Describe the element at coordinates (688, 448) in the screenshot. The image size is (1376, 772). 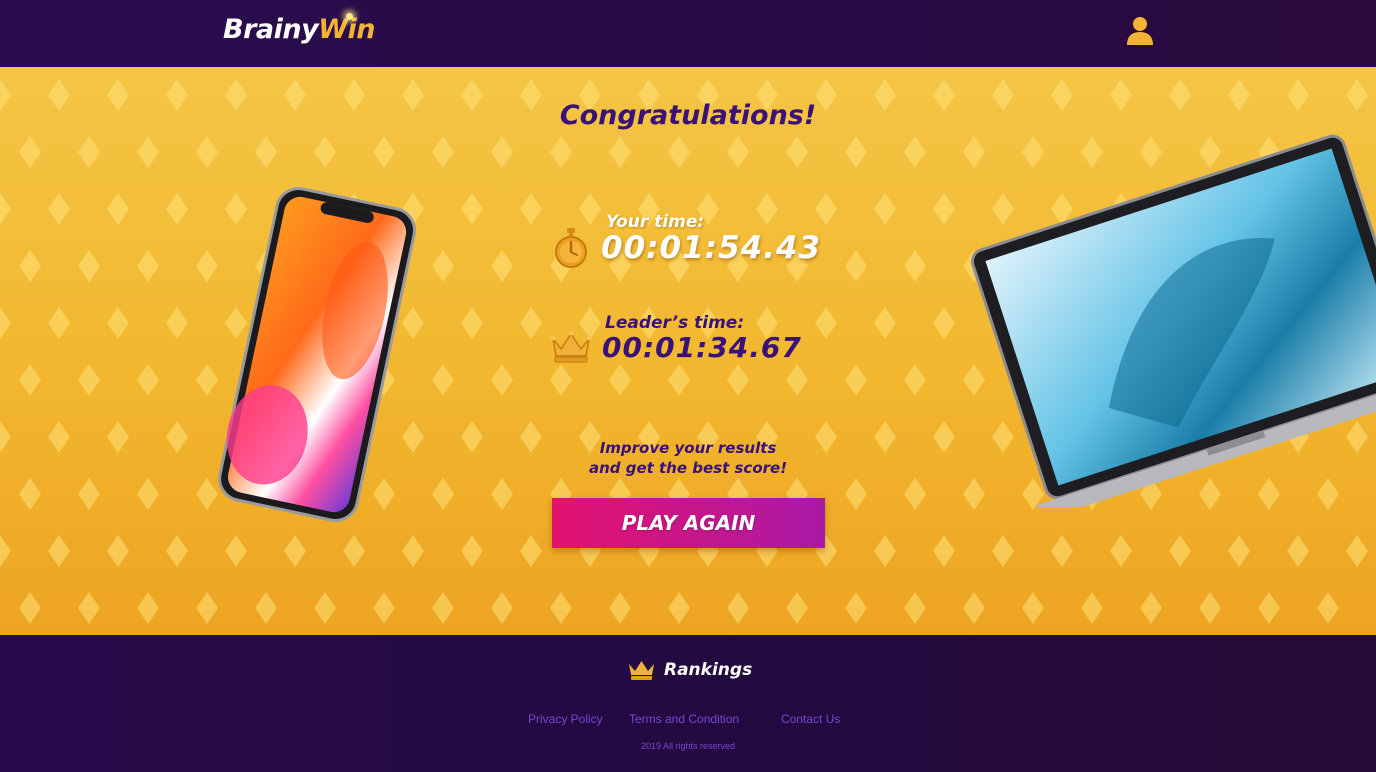
I see `improve-line-1: Improve your results` at that location.